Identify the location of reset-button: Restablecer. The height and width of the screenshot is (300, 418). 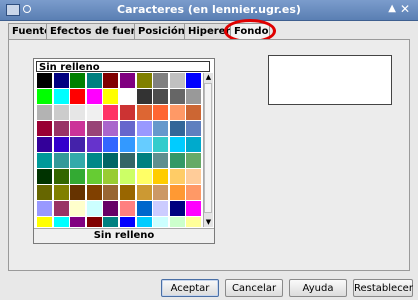
(383, 288).